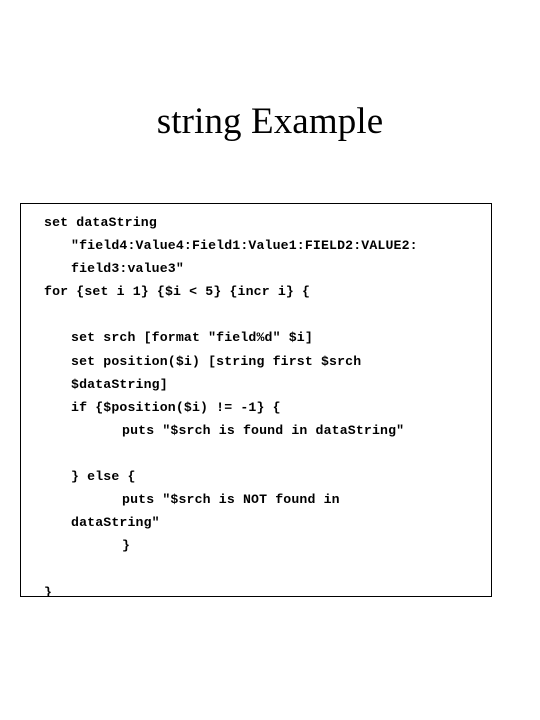 The image size is (540, 720). I want to click on code-line: set srch [format "field%d" $i], so click(192, 338).